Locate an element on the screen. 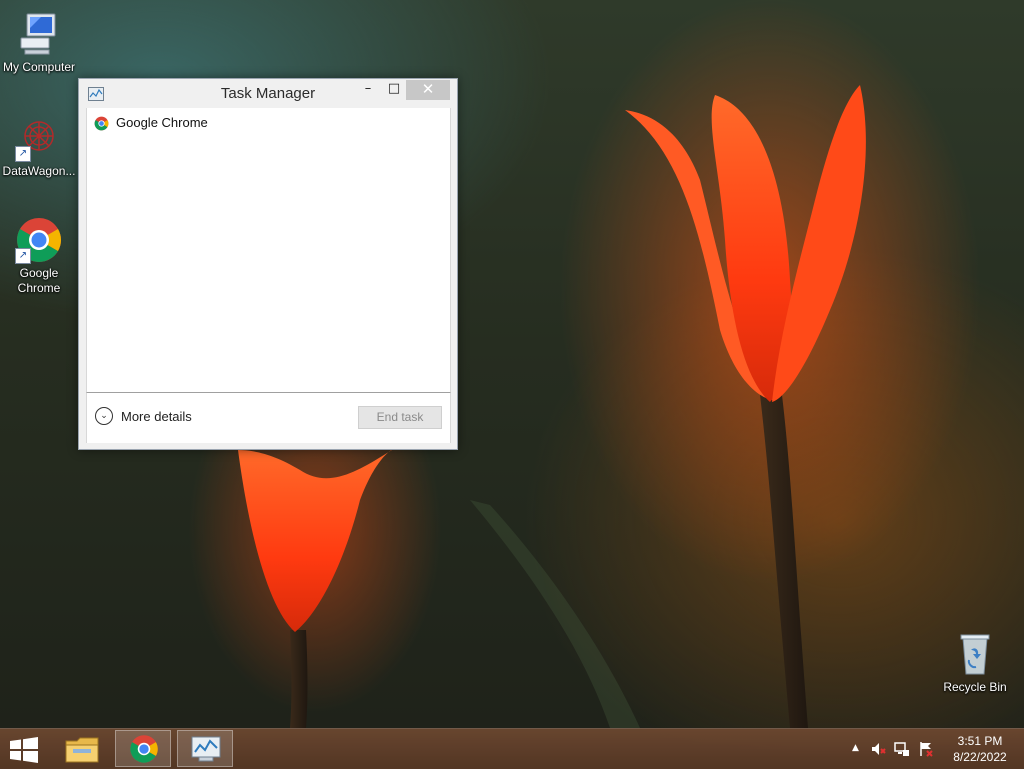 Image resolution: width=1024 pixels, height=769 pixels. tulip-stem-large is located at coordinates (784, 561).